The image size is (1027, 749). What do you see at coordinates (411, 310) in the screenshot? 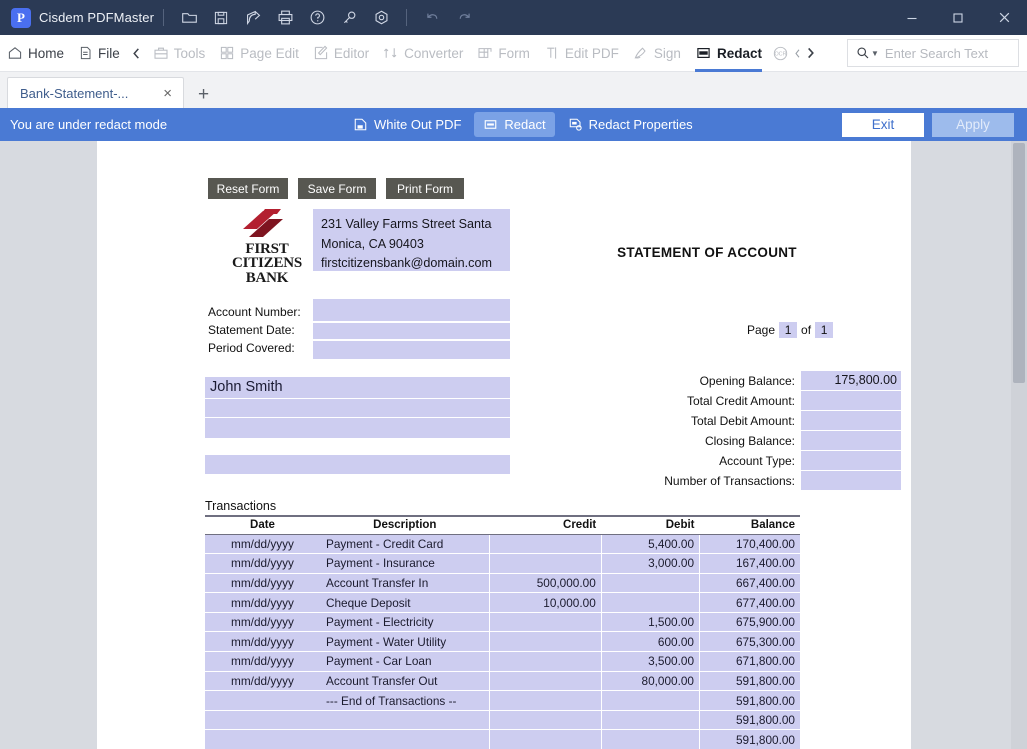
I see `account-number-field` at bounding box center [411, 310].